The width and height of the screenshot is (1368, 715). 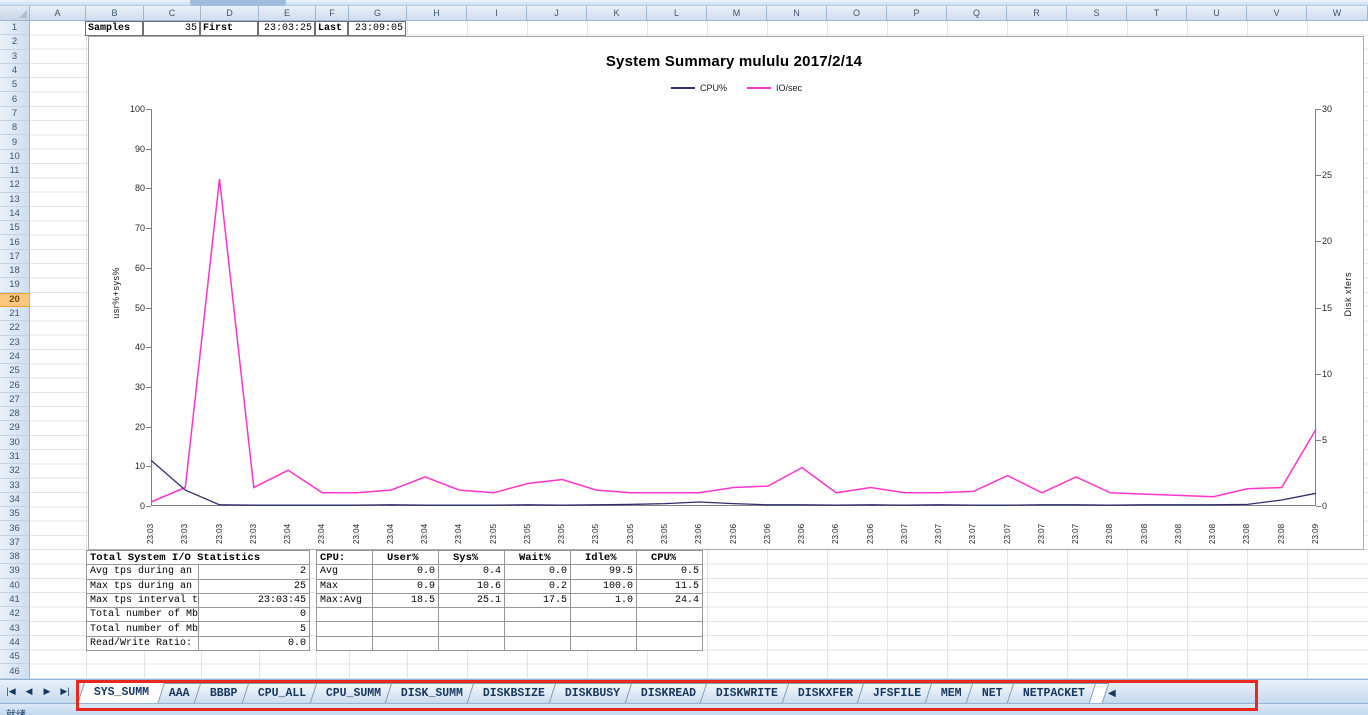 What do you see at coordinates (331, 28) in the screenshot?
I see `cell-last_label: Last` at bounding box center [331, 28].